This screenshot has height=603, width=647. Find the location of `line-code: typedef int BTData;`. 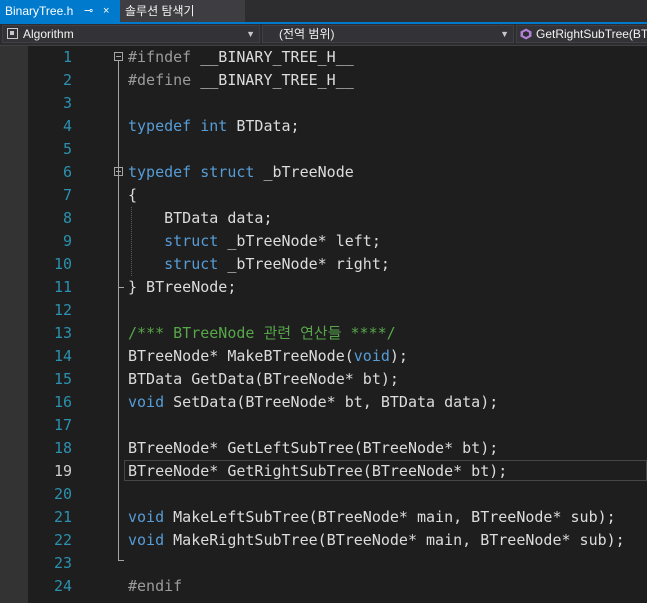

line-code: typedef int BTData; is located at coordinates (214, 126).